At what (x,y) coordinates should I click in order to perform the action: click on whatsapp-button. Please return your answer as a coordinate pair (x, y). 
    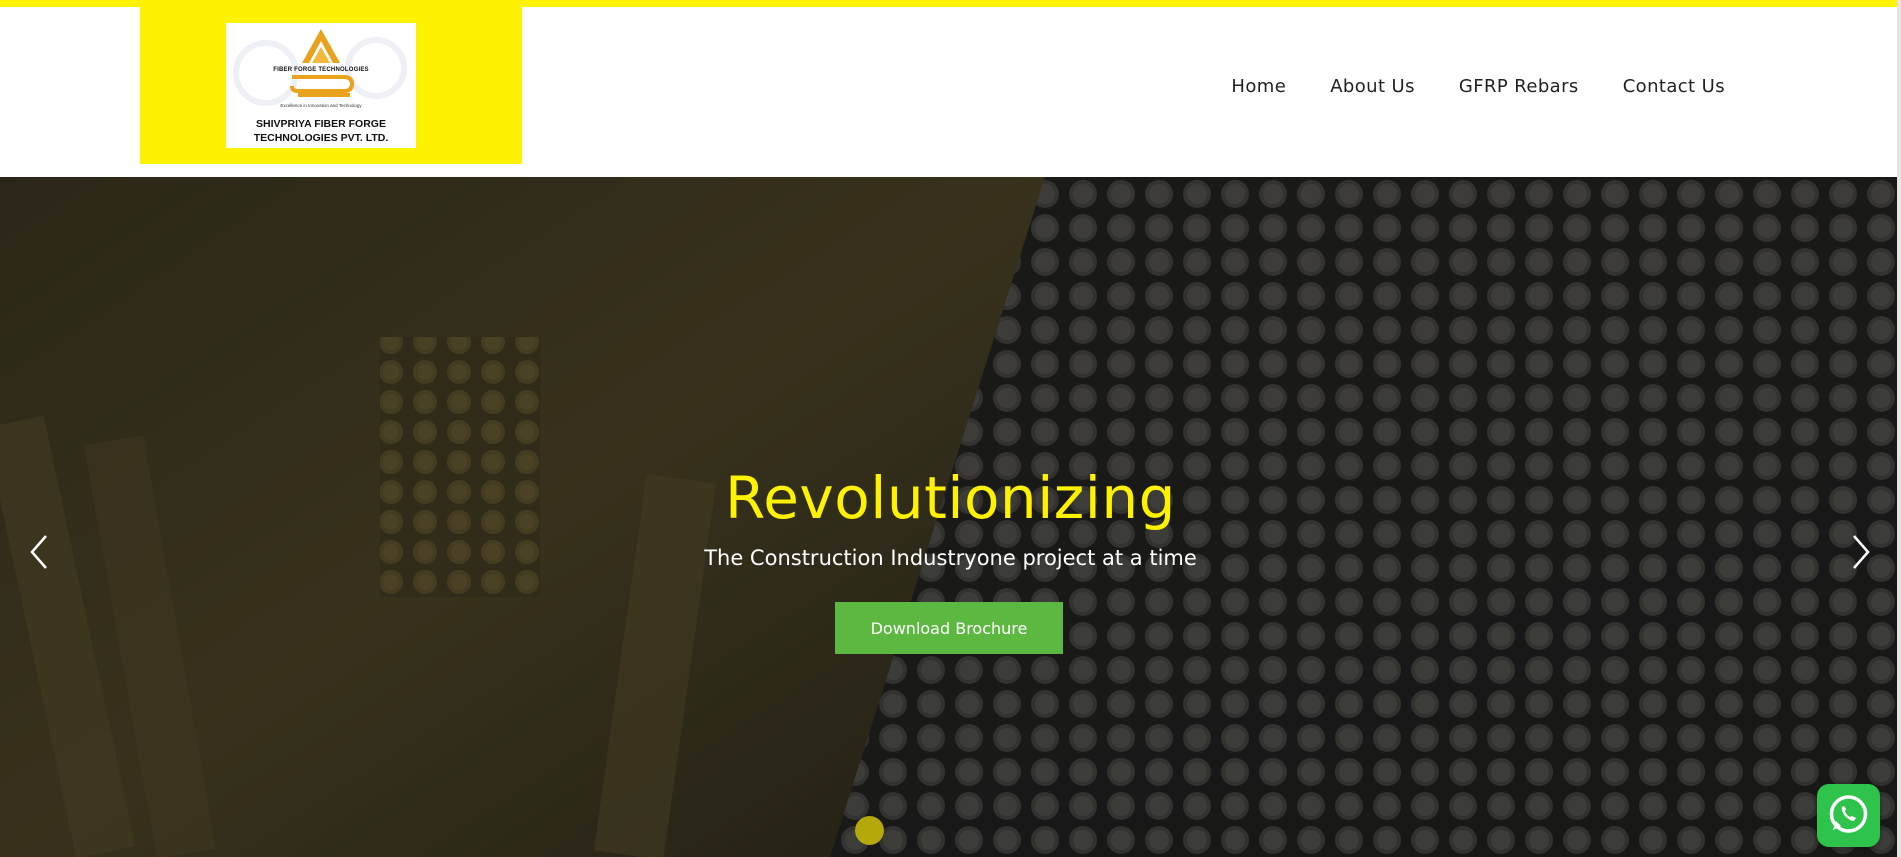
    Looking at the image, I should click on (1848, 815).